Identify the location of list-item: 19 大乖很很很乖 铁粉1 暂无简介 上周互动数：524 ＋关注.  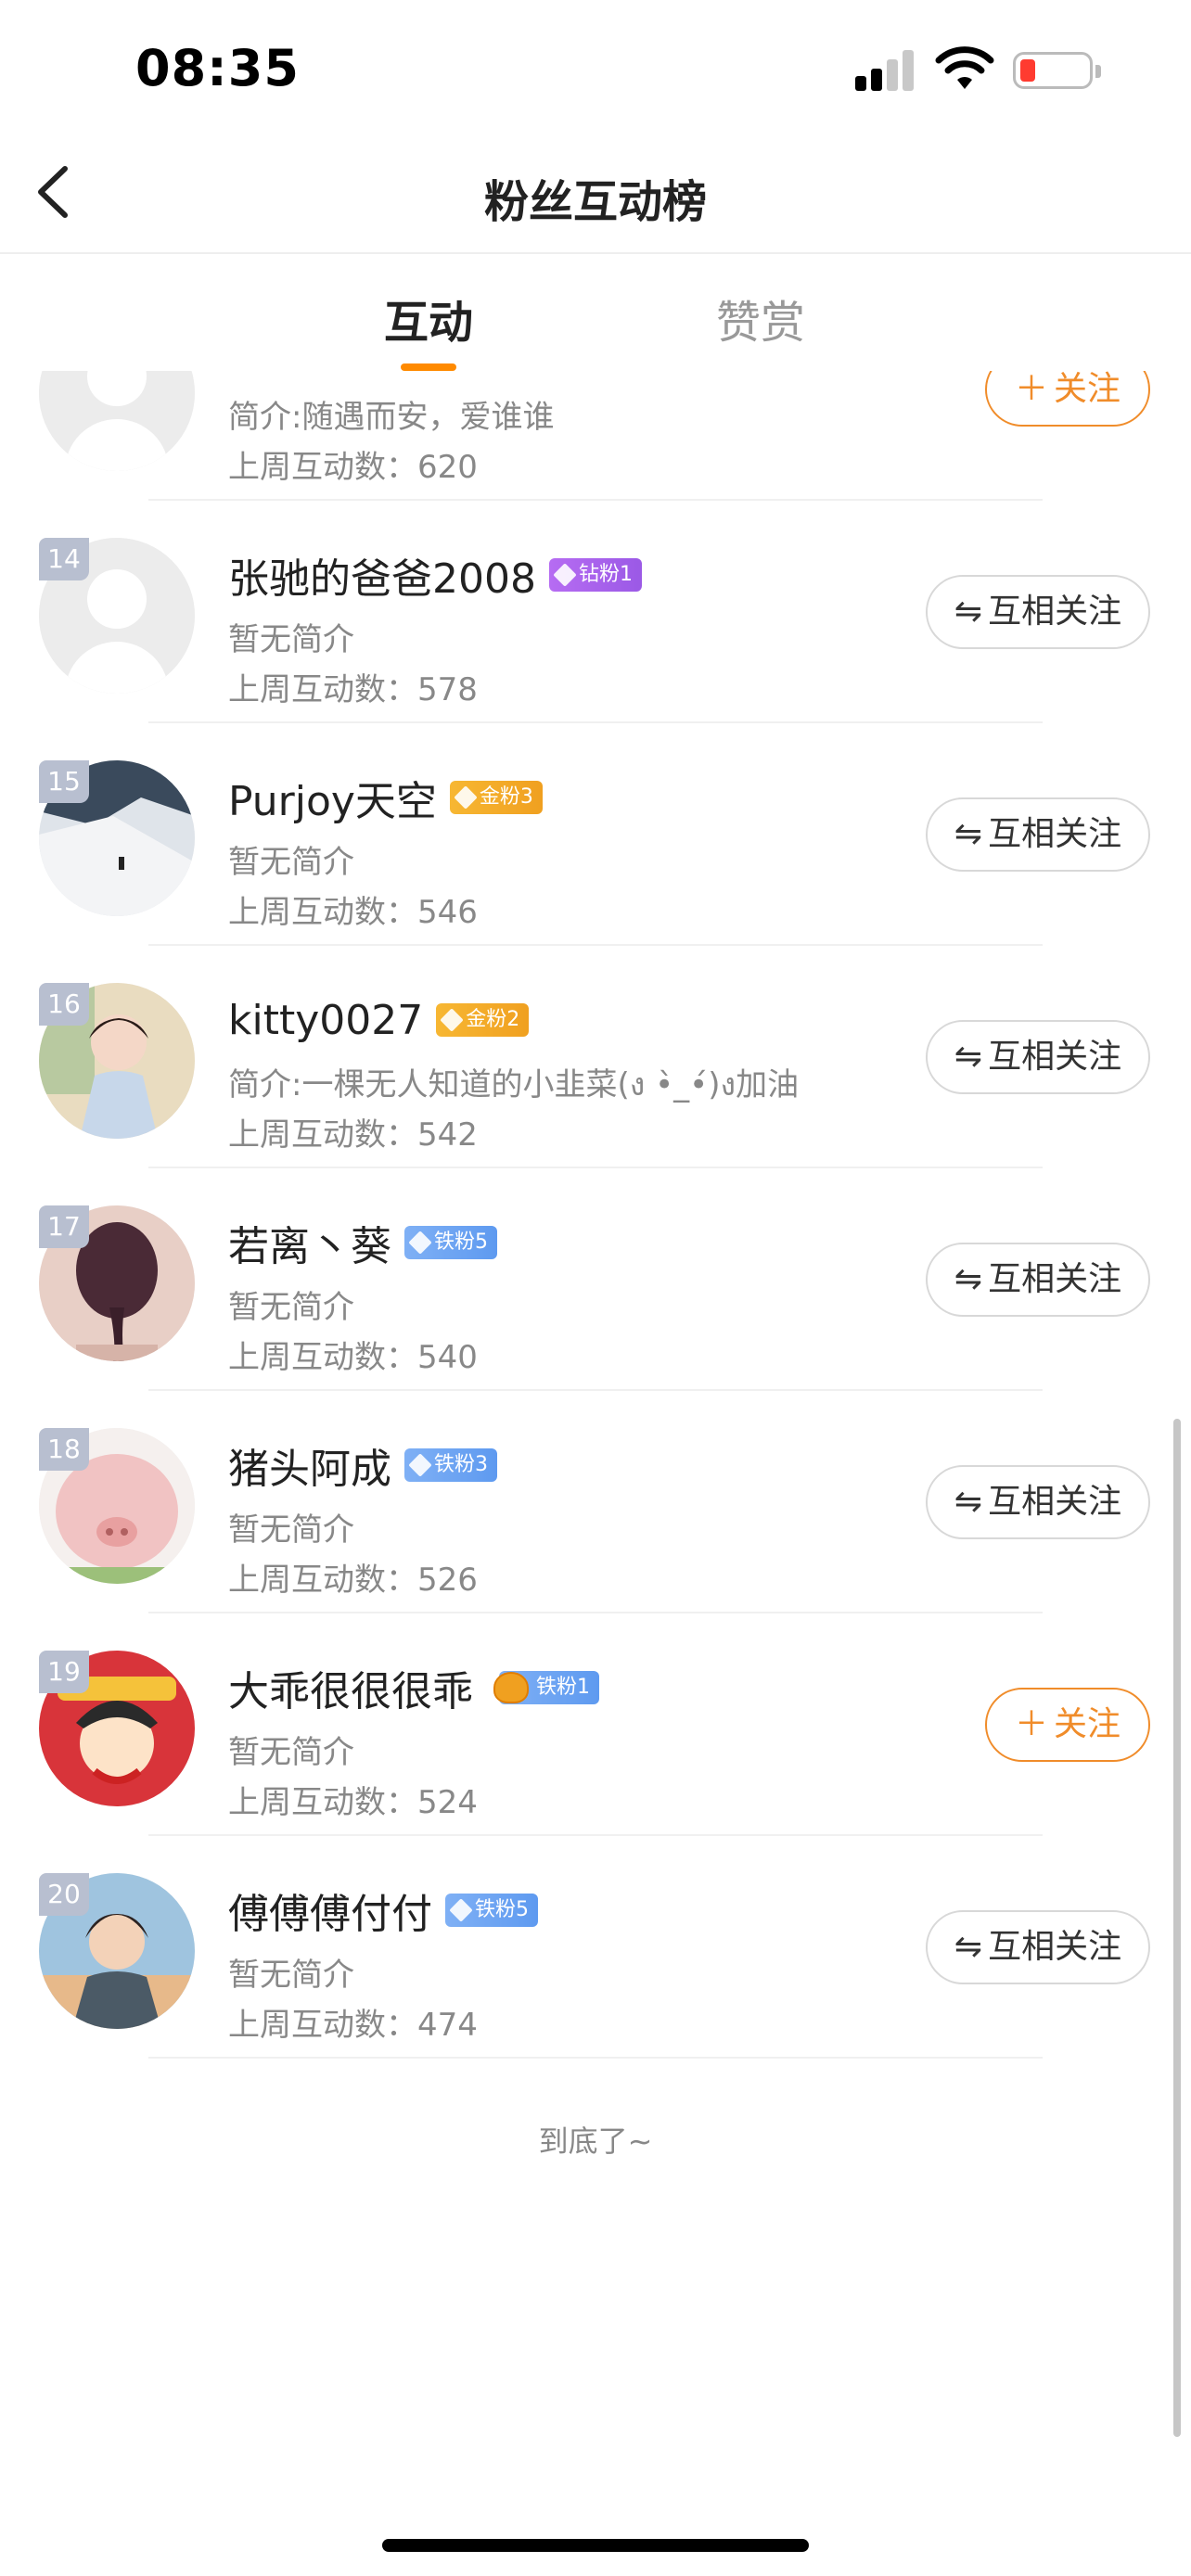
(595, 1725).